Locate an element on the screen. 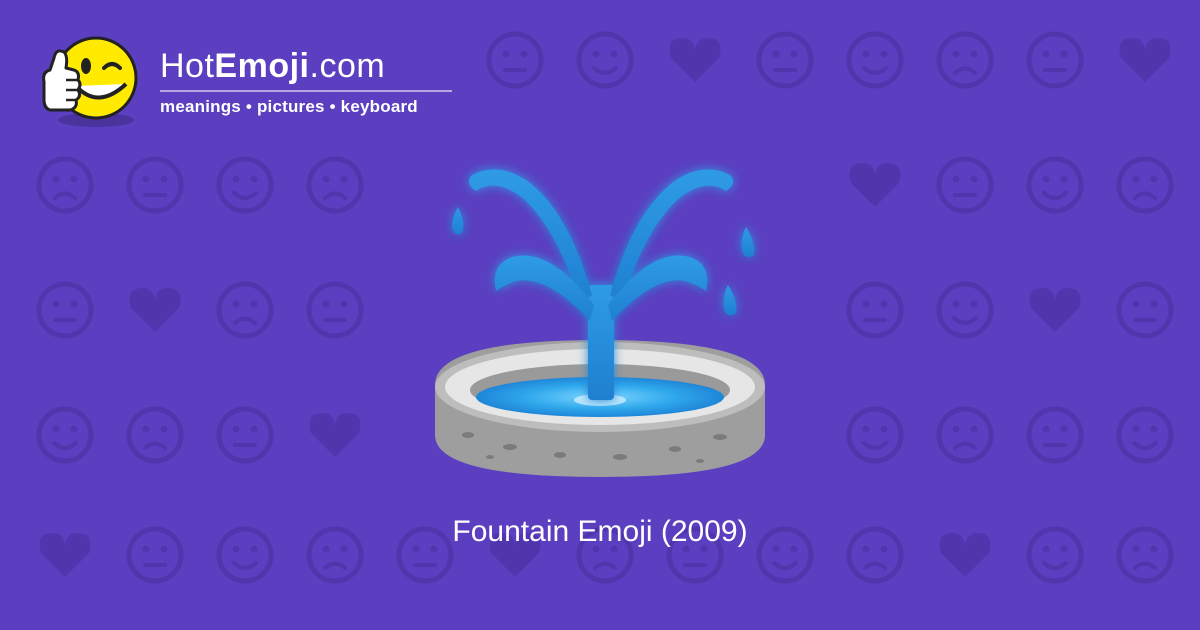 This screenshot has height=630, width=1200. brand-name-bold: Emoji is located at coordinates (262, 66).